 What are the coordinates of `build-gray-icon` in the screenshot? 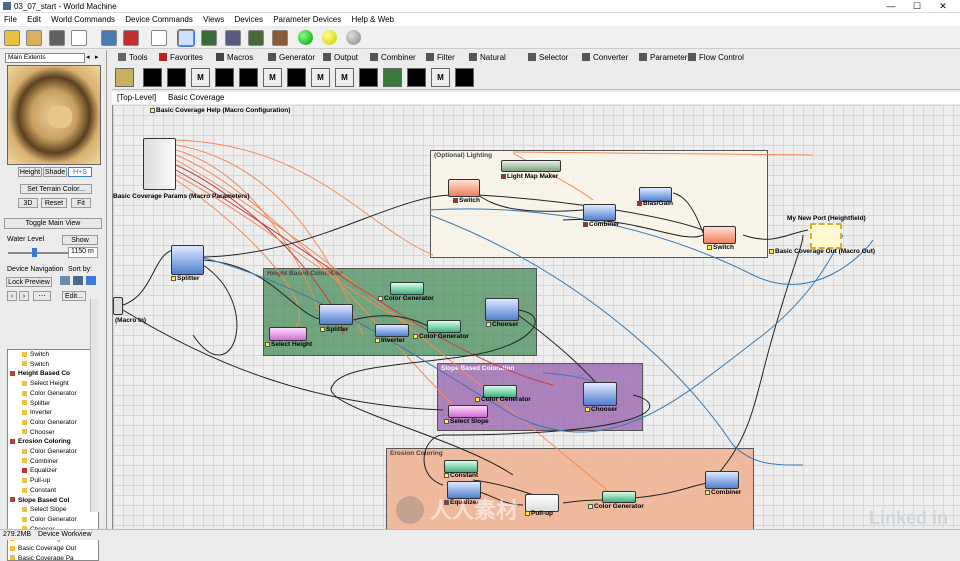 It's located at (353, 37).